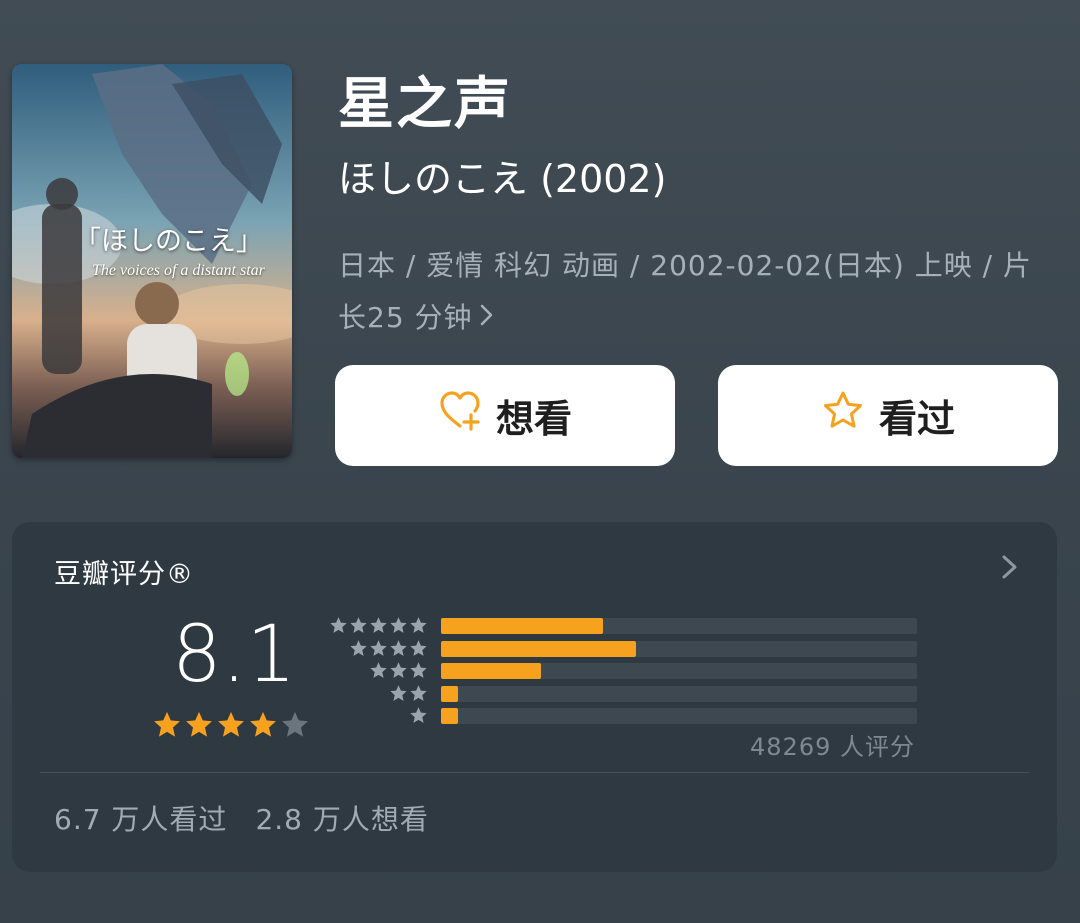 The height and width of the screenshot is (923, 1080). I want to click on rating-score: 8.1, so click(234, 655).